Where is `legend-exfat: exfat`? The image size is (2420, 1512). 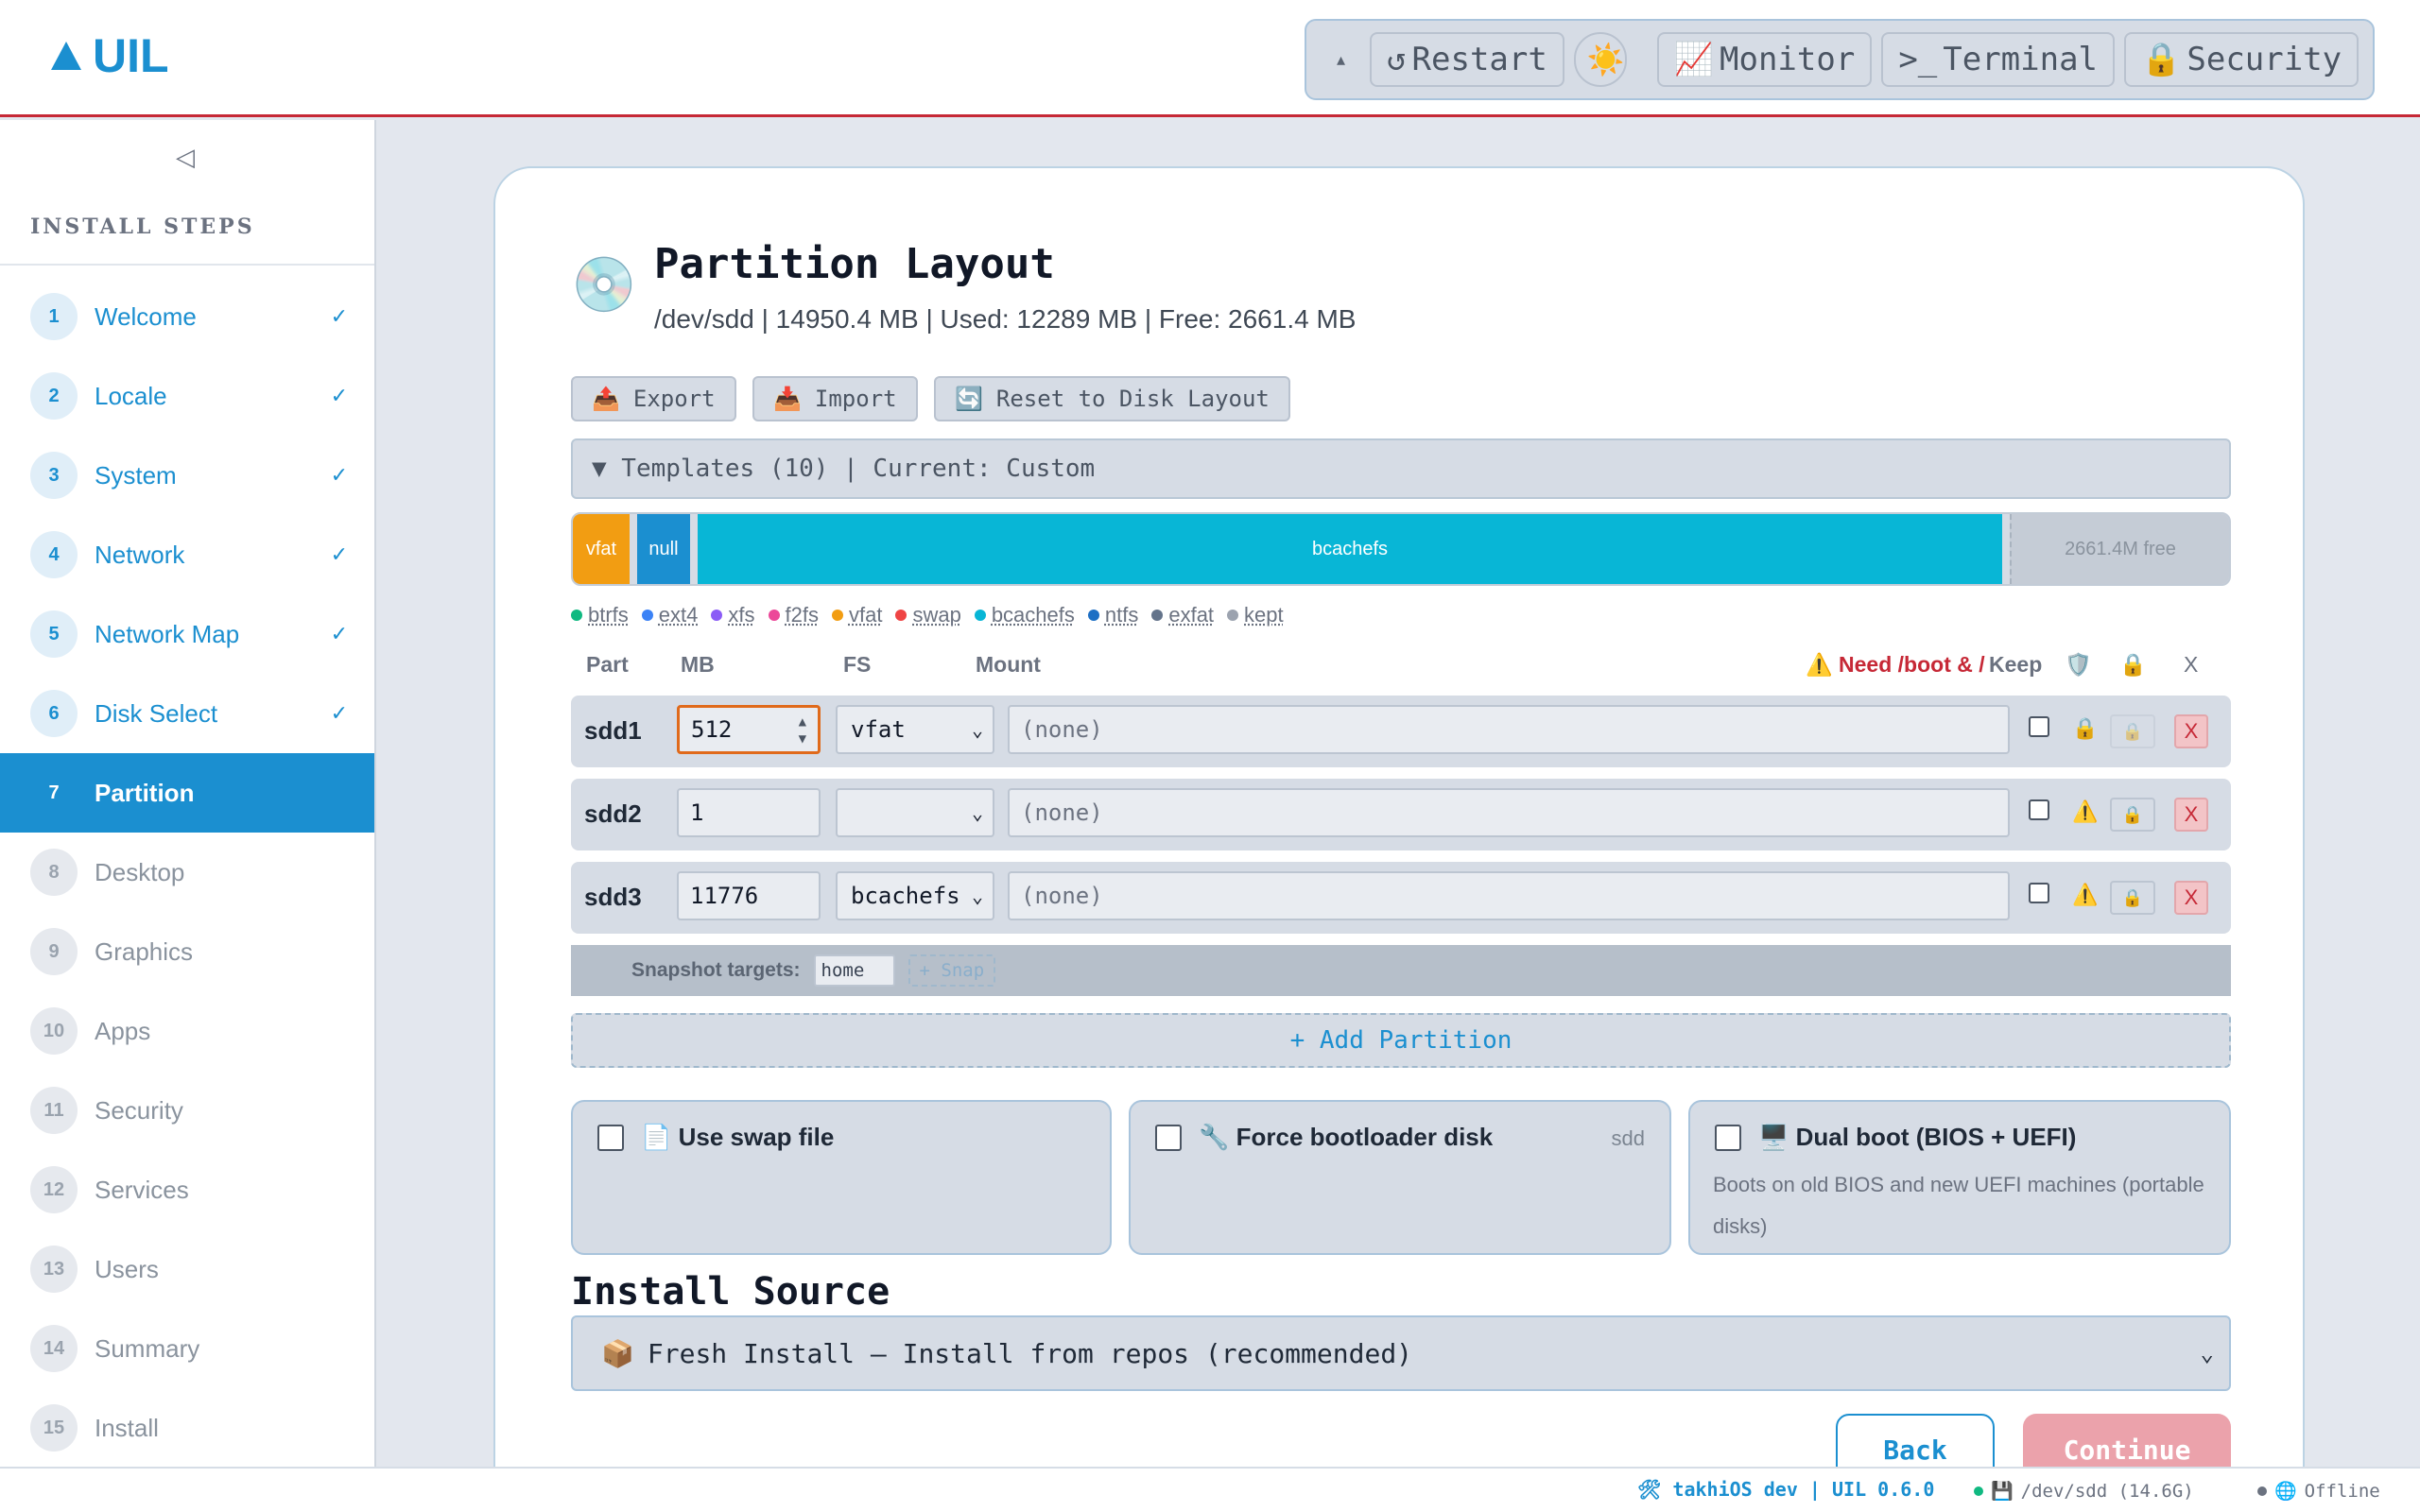
legend-exfat: exfat is located at coordinates (1182, 615).